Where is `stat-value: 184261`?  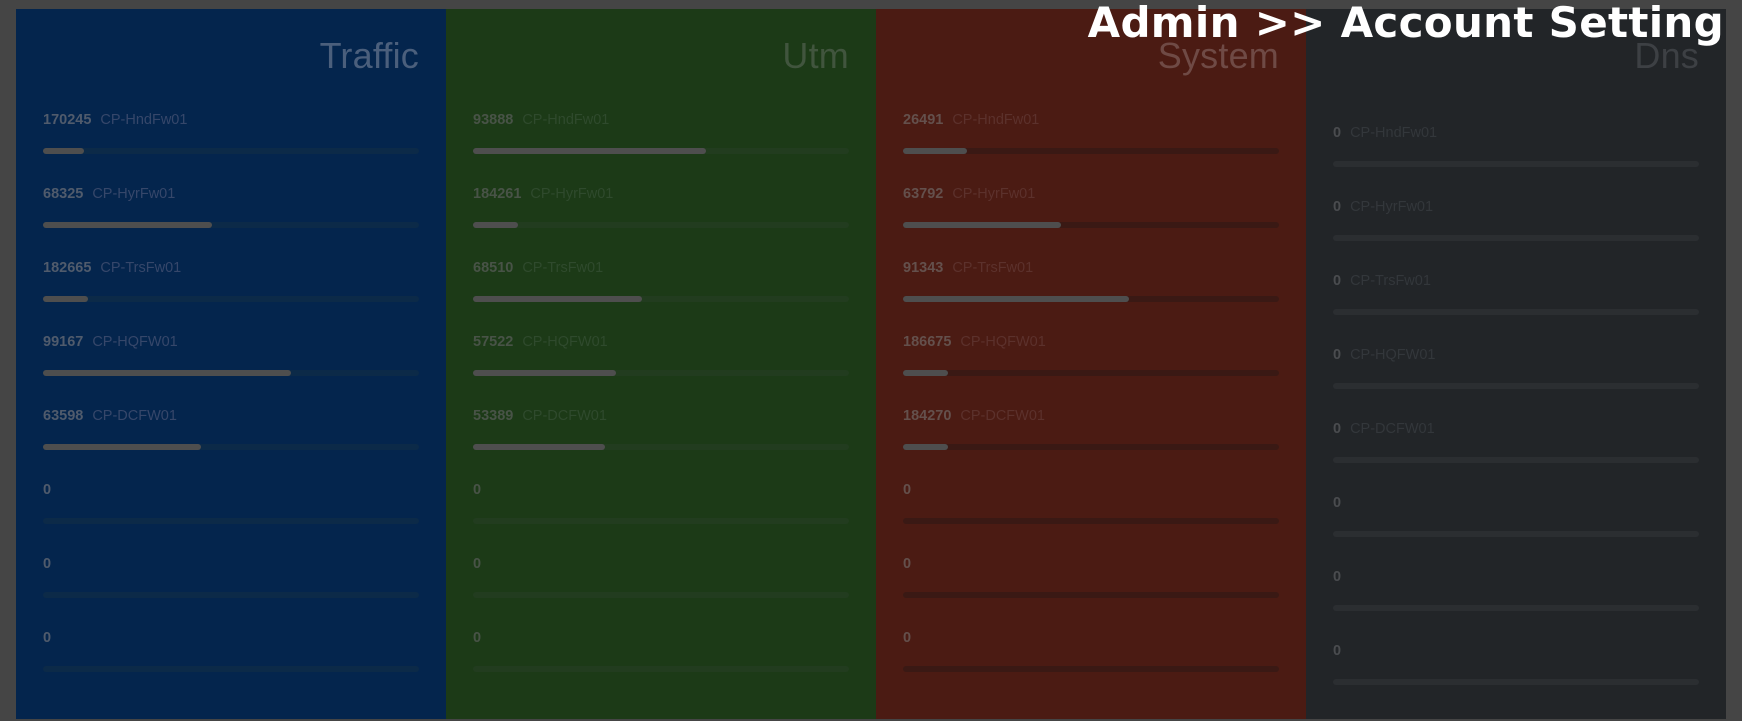
stat-value: 184261 is located at coordinates (497, 194).